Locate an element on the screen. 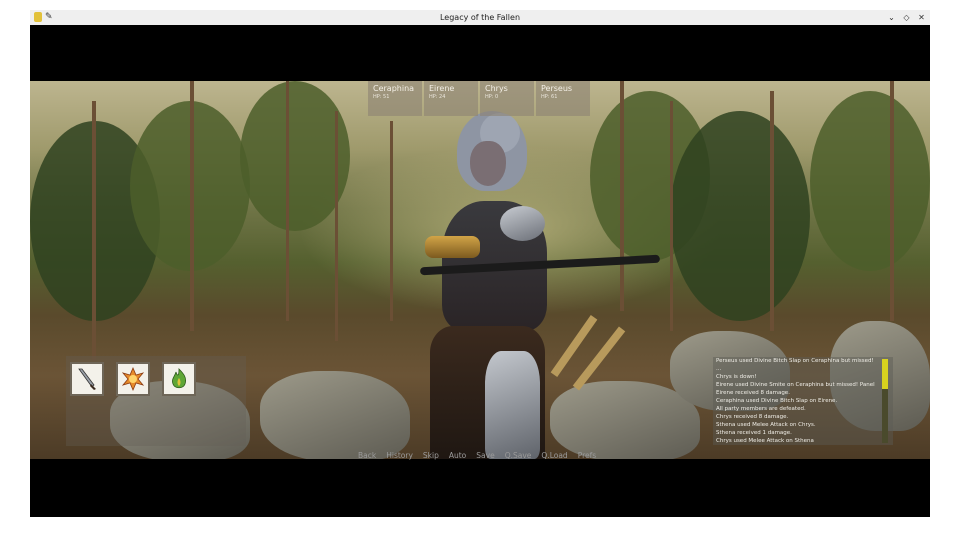 This screenshot has width=960, height=540. log-line: Chrys is down! is located at coordinates (736, 377).